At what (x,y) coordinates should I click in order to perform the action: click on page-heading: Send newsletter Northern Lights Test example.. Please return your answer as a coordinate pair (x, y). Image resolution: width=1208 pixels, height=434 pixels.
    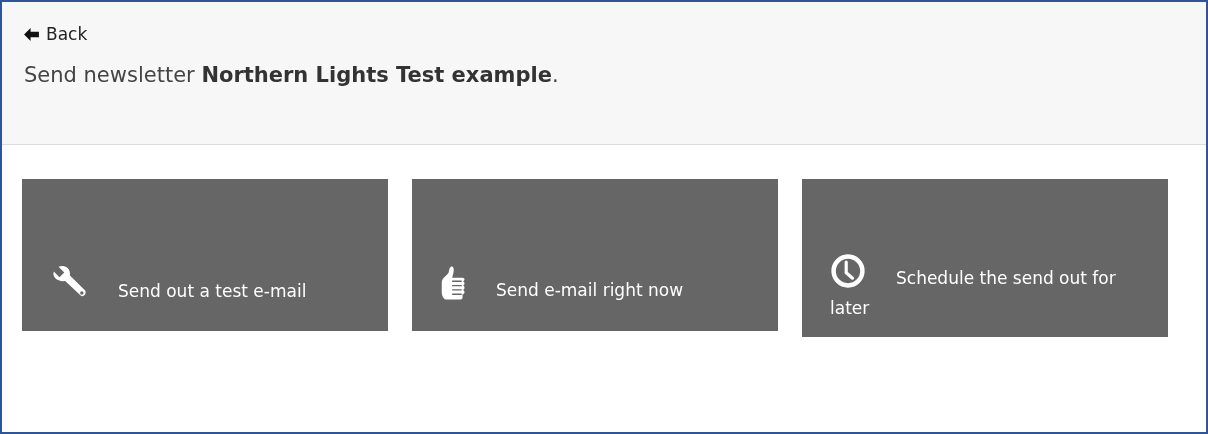
    Looking at the image, I should click on (292, 74).